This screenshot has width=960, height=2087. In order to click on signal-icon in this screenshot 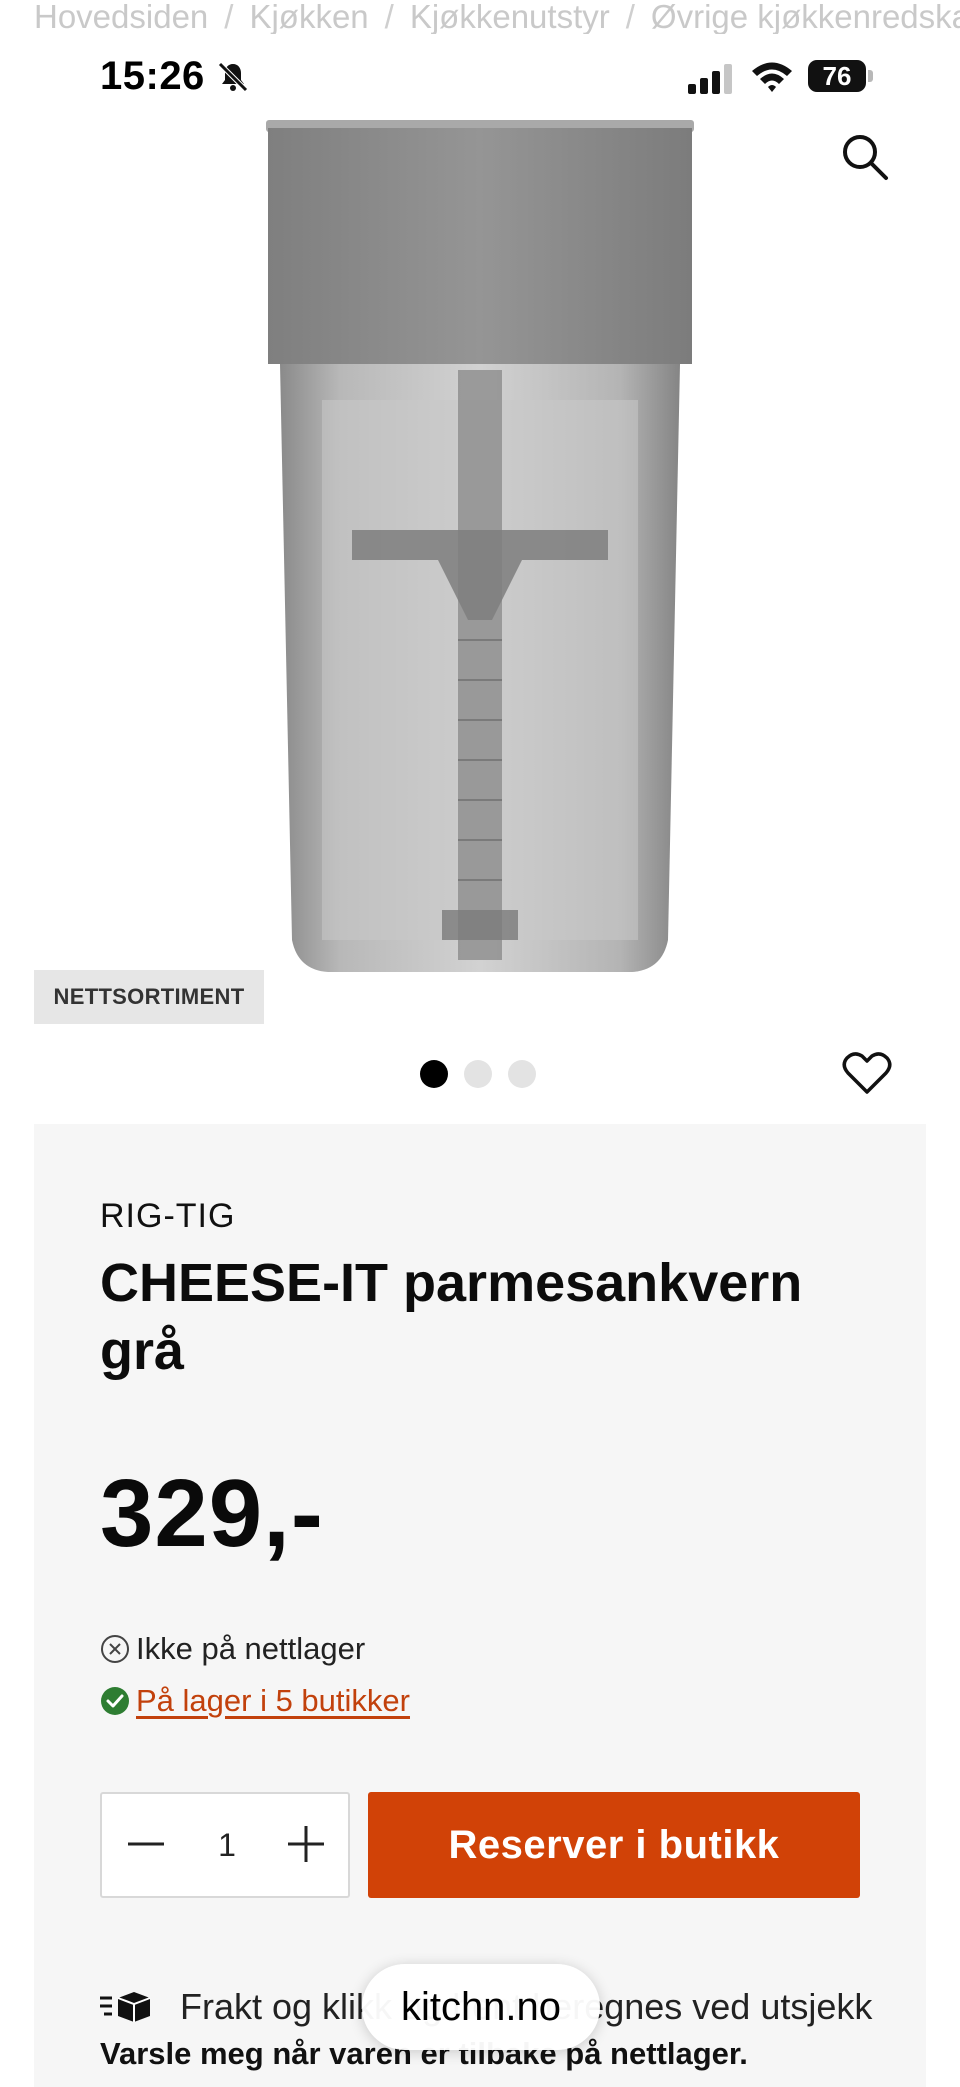, I will do `click(710, 79)`.